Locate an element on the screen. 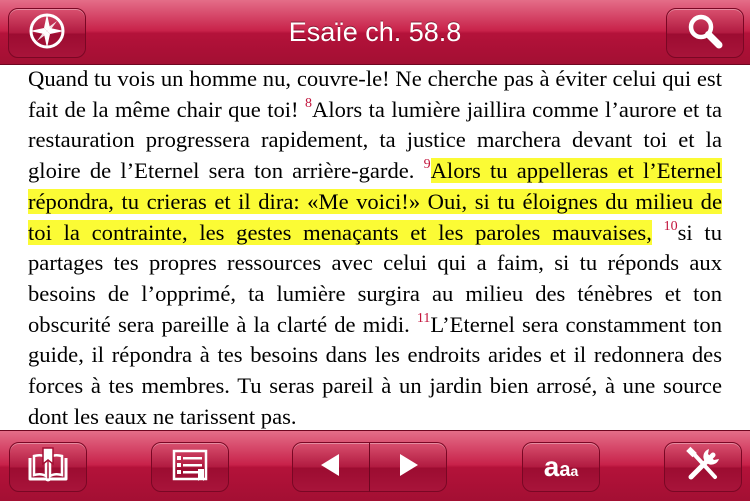 Image resolution: width=750 pixels, height=501 pixels. bookmarks-button is located at coordinates (48, 467).